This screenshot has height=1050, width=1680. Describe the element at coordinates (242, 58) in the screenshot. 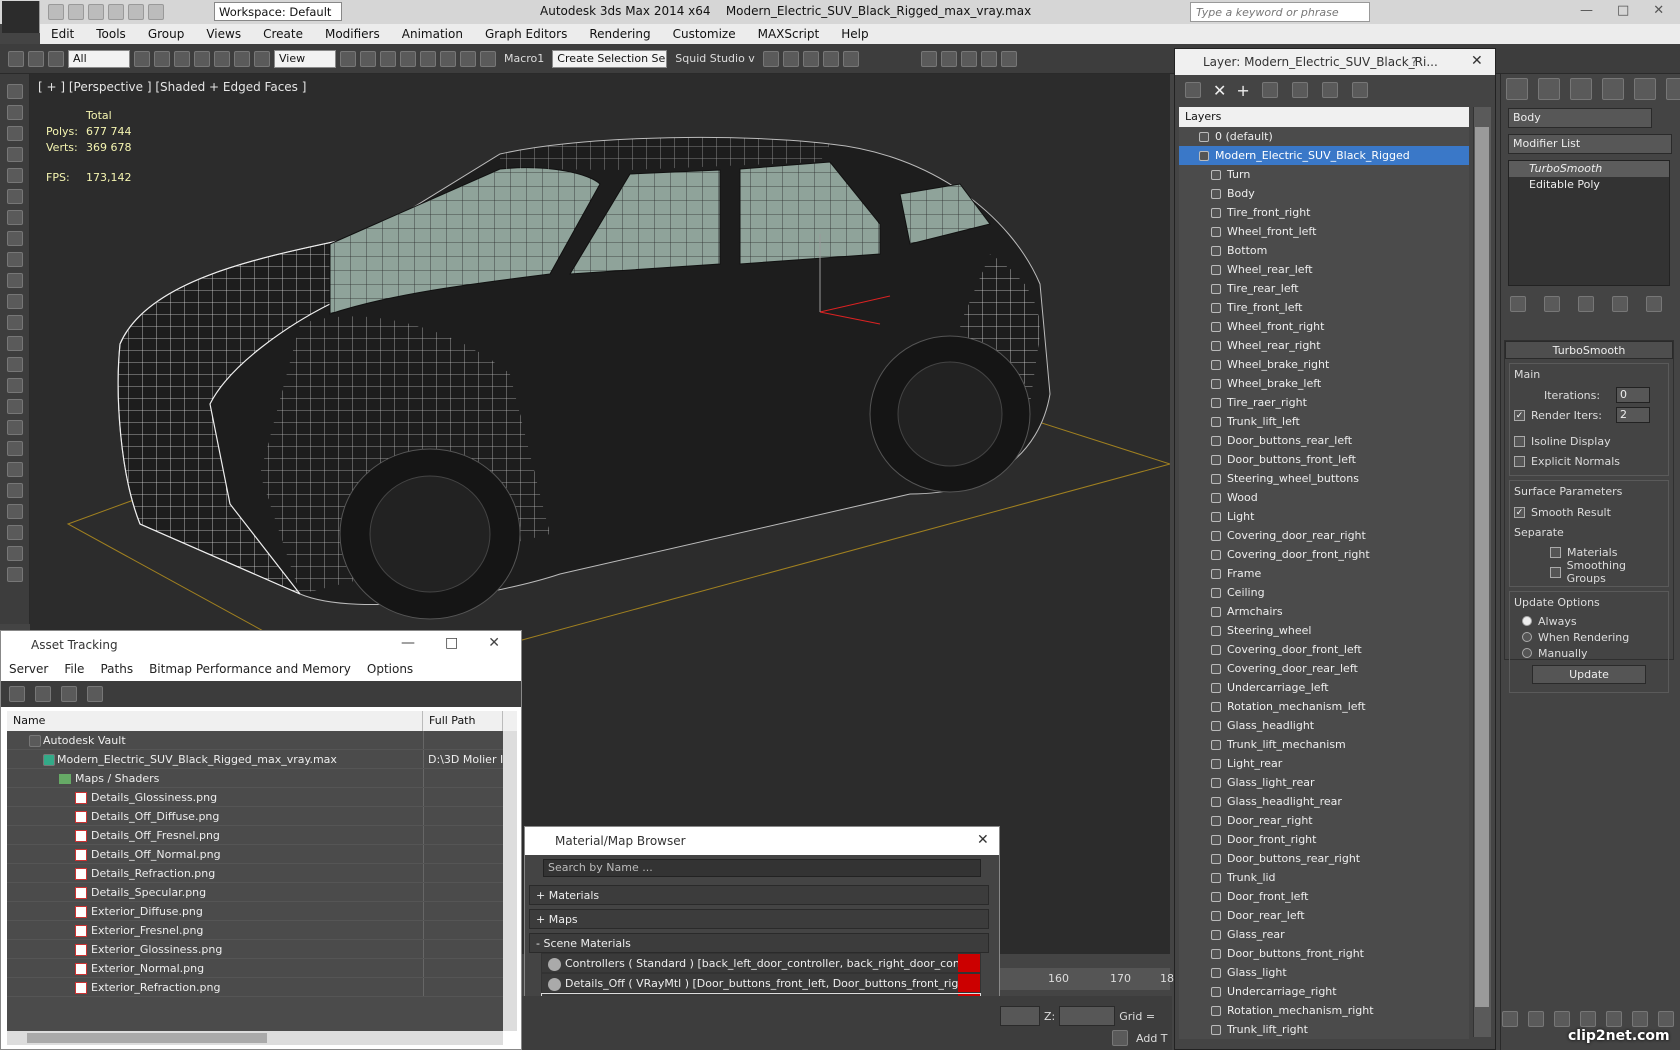

I see `rotate-icon` at that location.